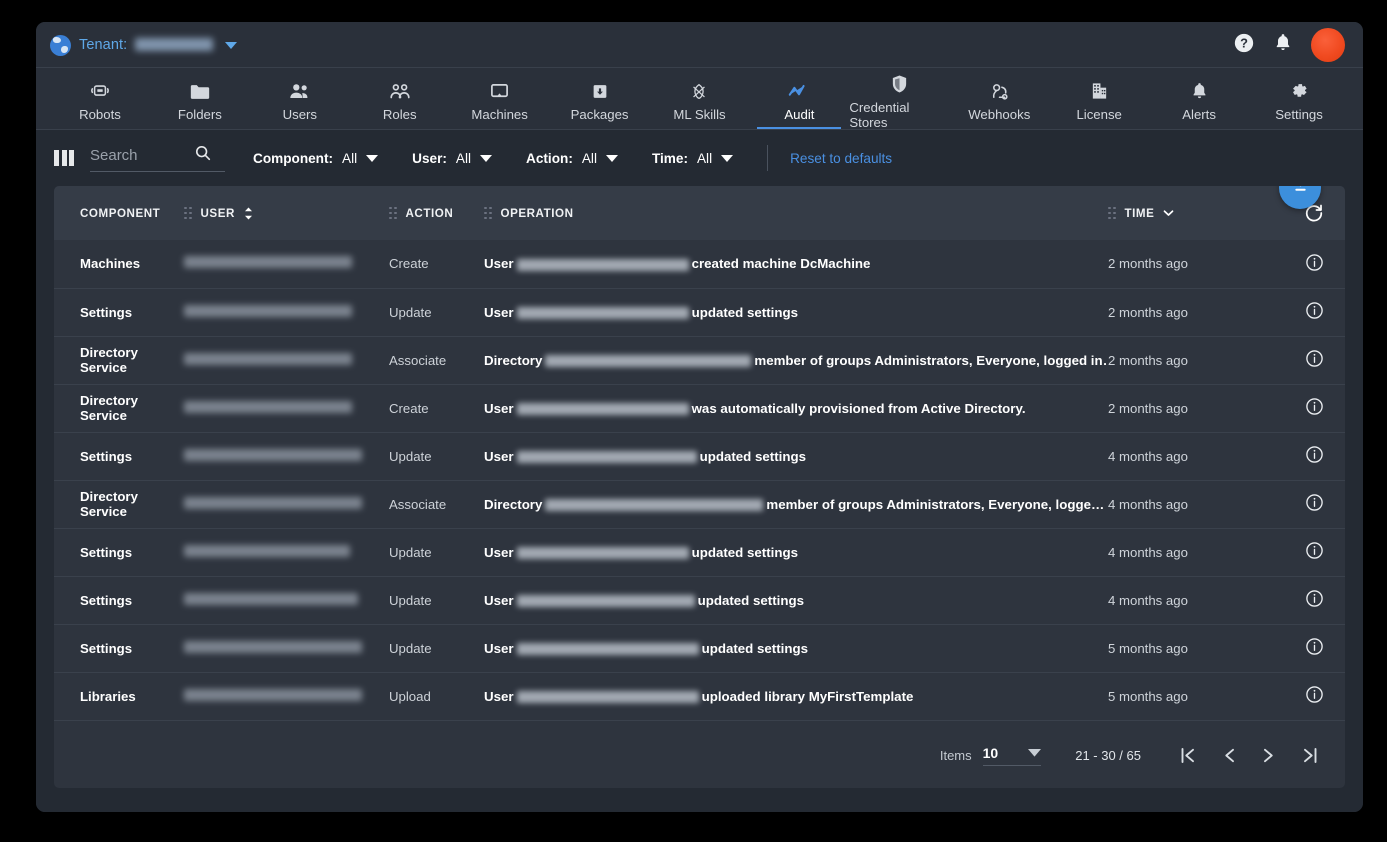 This screenshot has width=1387, height=842. What do you see at coordinates (1199, 99) in the screenshot?
I see `nav-item-alerts: Alerts` at bounding box center [1199, 99].